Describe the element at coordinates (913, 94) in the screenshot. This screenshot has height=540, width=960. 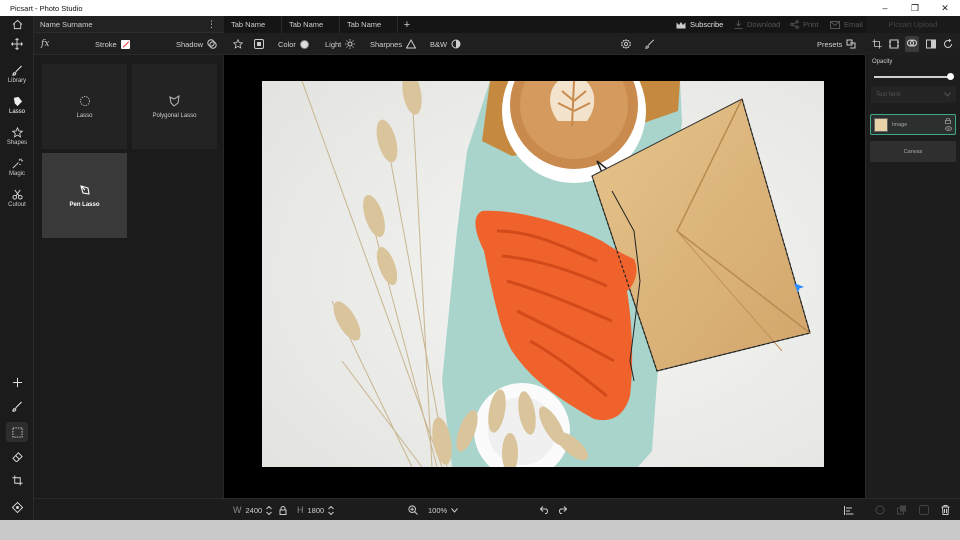
I see `blend-mode-select: Text here` at that location.